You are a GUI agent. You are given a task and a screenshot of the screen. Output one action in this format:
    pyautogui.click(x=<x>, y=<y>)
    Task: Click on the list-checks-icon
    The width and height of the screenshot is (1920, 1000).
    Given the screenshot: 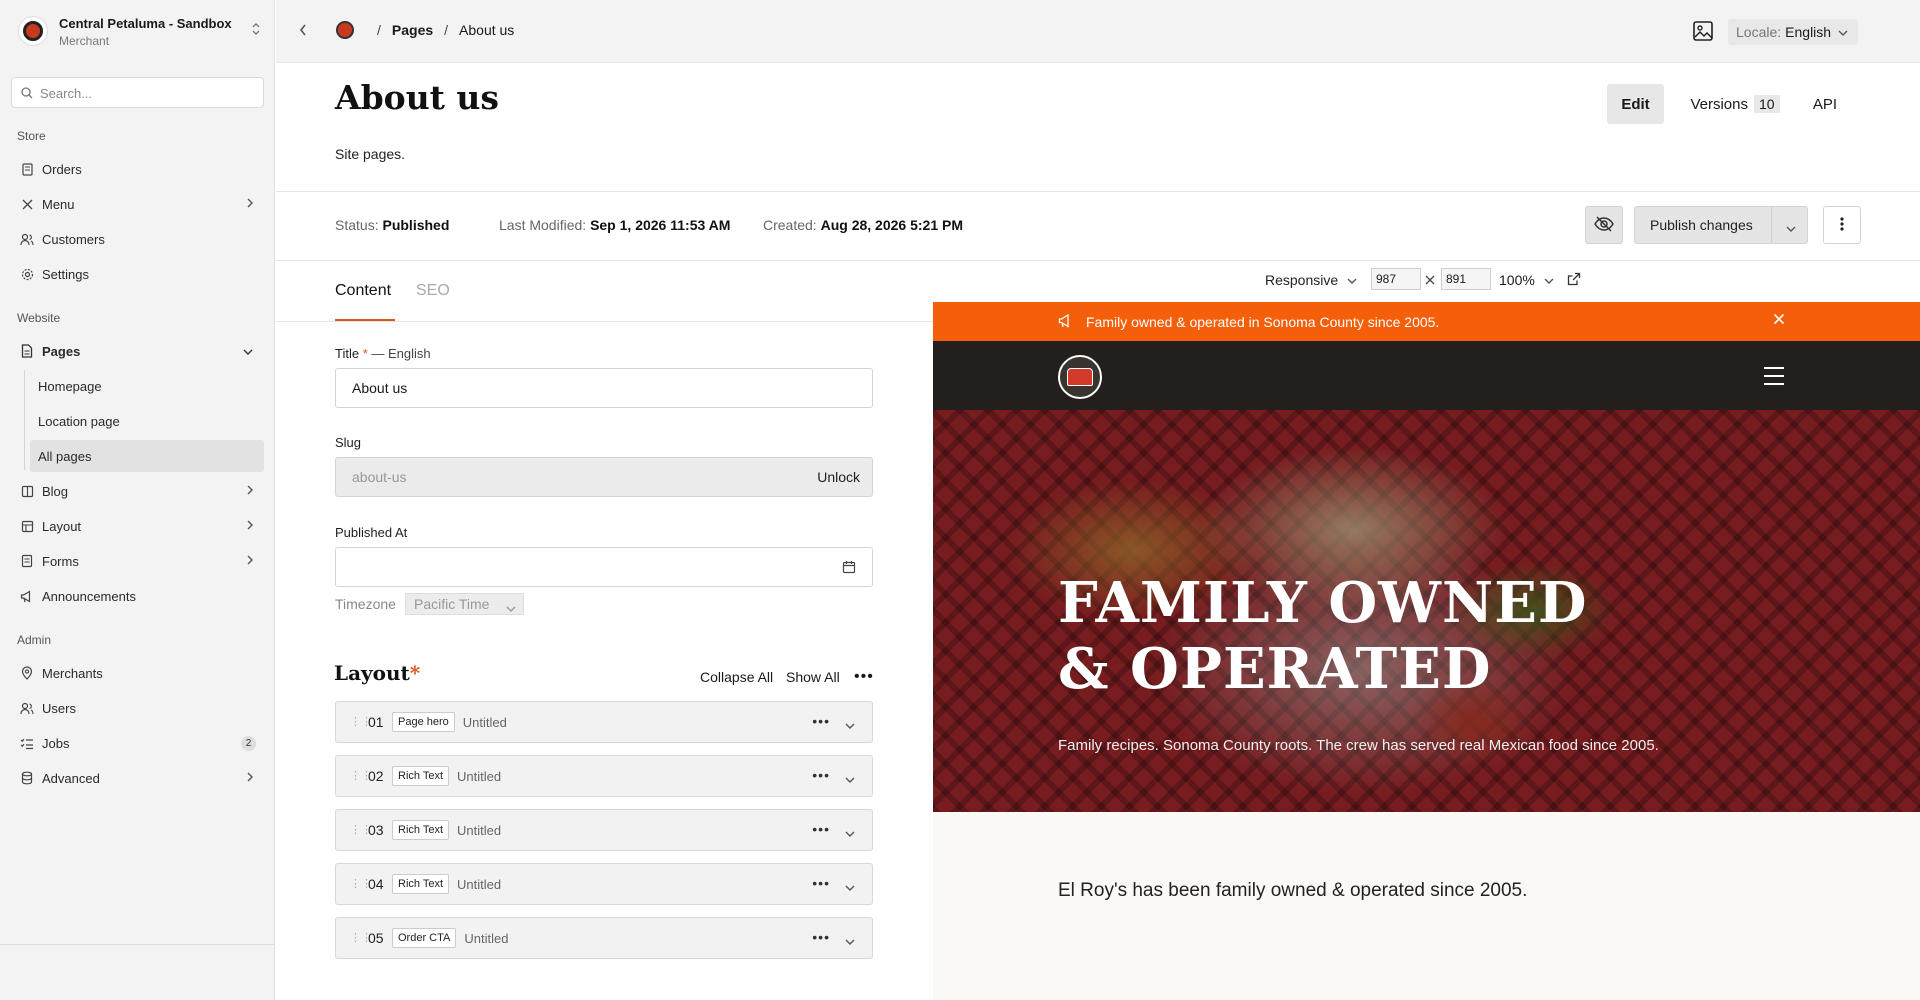 What is the action you would take?
    pyautogui.click(x=27, y=743)
    